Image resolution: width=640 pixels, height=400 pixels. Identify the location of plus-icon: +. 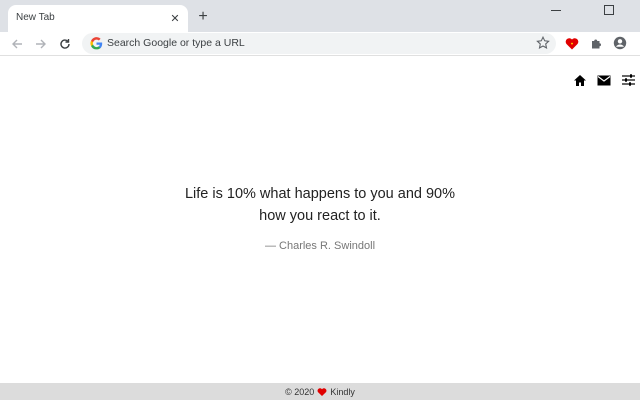
(203, 17).